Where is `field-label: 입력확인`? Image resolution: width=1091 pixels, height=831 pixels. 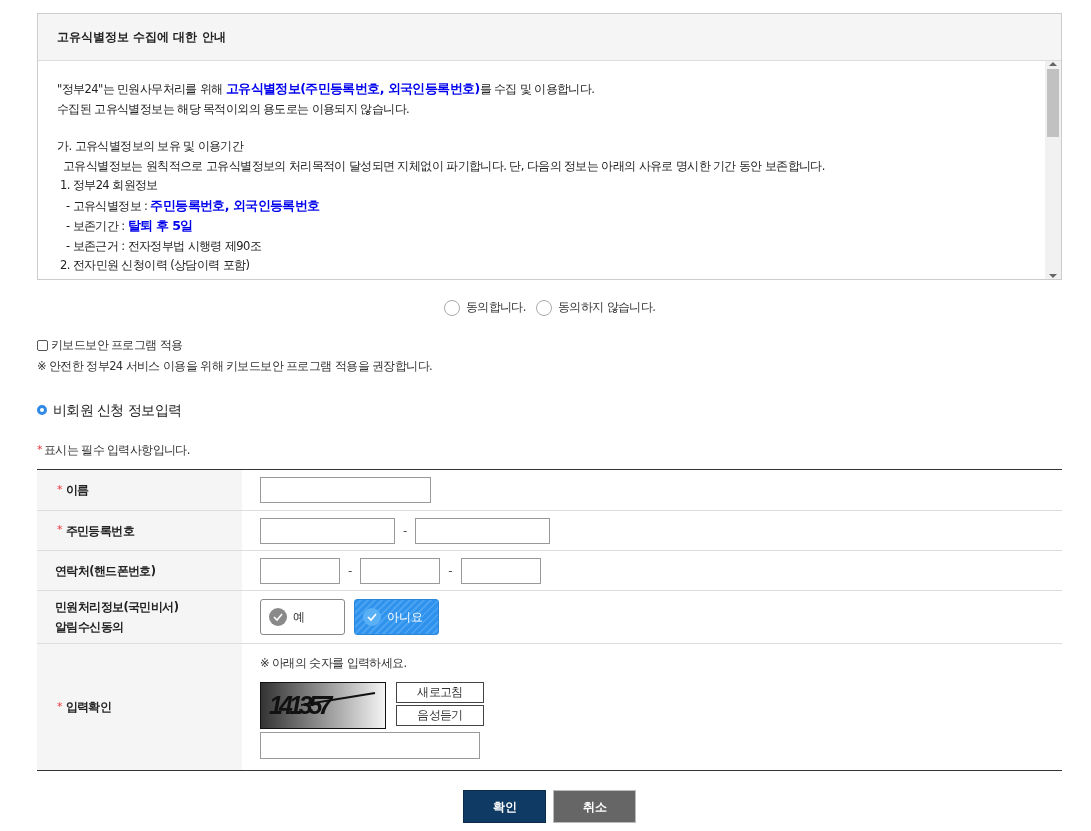
field-label: 입력확인 is located at coordinates (88, 707).